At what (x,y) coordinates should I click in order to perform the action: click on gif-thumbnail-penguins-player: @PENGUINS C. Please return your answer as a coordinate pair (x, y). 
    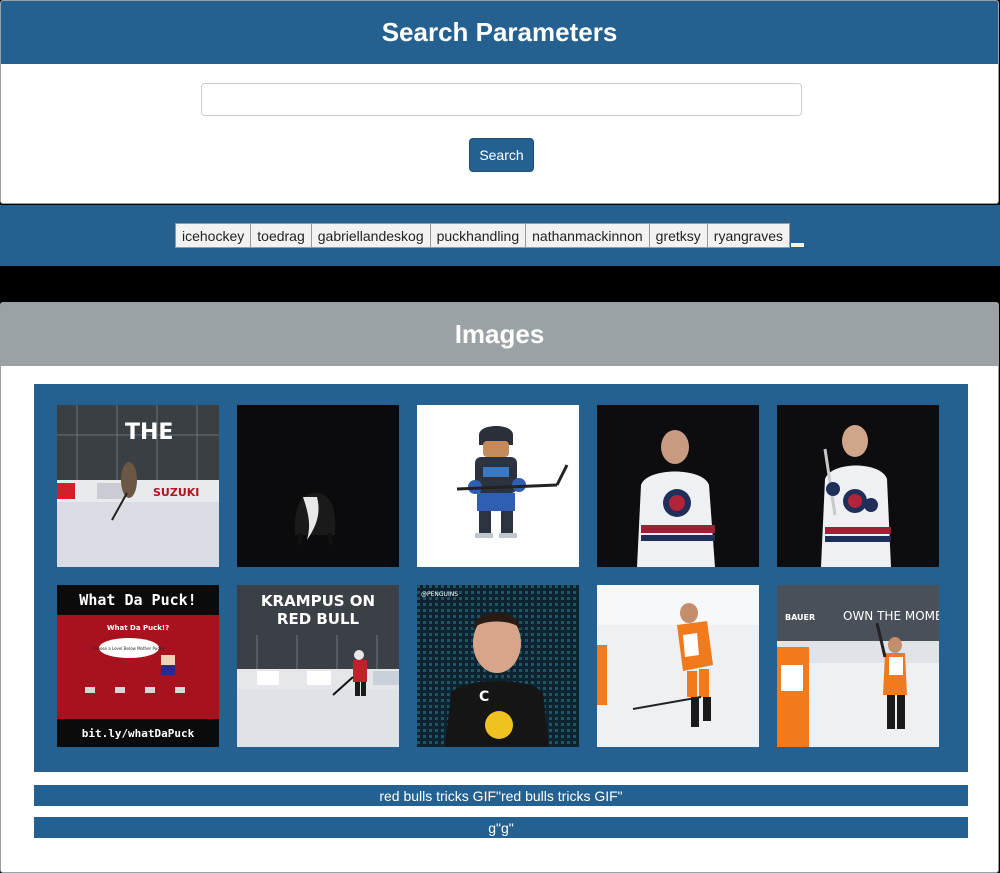
    Looking at the image, I should click on (498, 666).